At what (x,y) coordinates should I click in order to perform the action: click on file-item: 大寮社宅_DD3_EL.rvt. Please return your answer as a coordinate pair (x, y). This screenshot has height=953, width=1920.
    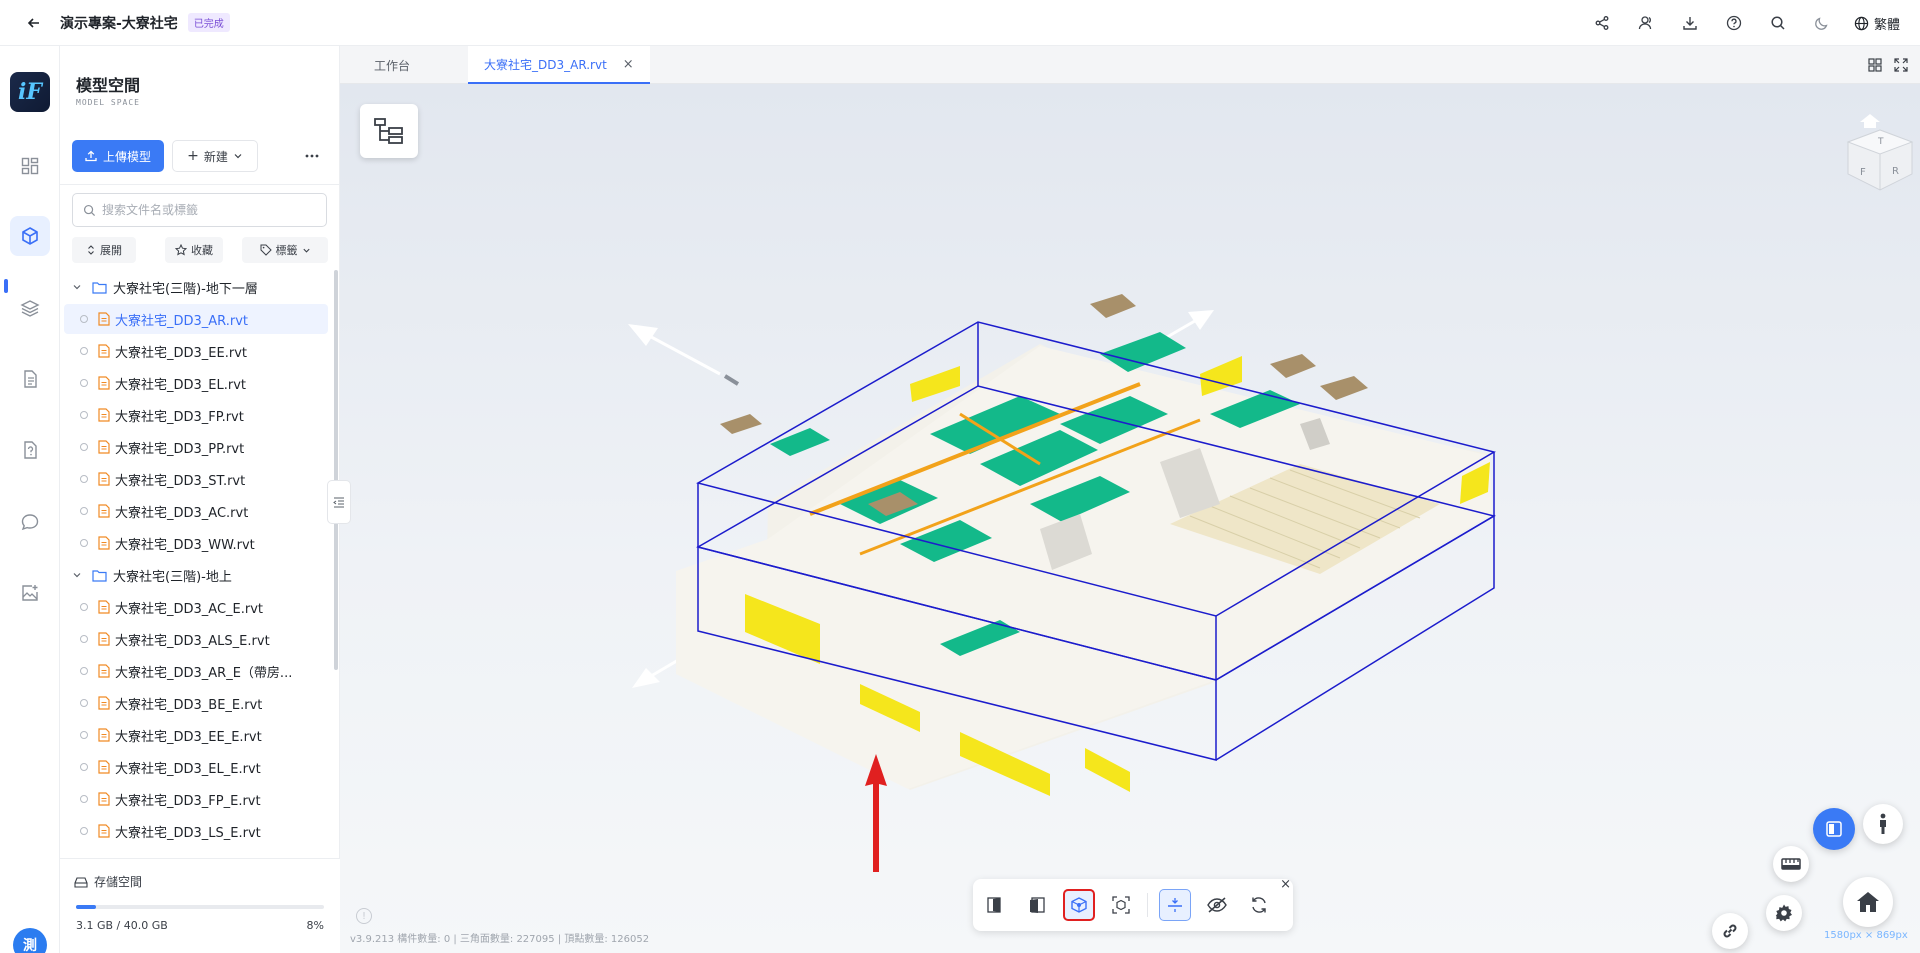
    Looking at the image, I should click on (196, 383).